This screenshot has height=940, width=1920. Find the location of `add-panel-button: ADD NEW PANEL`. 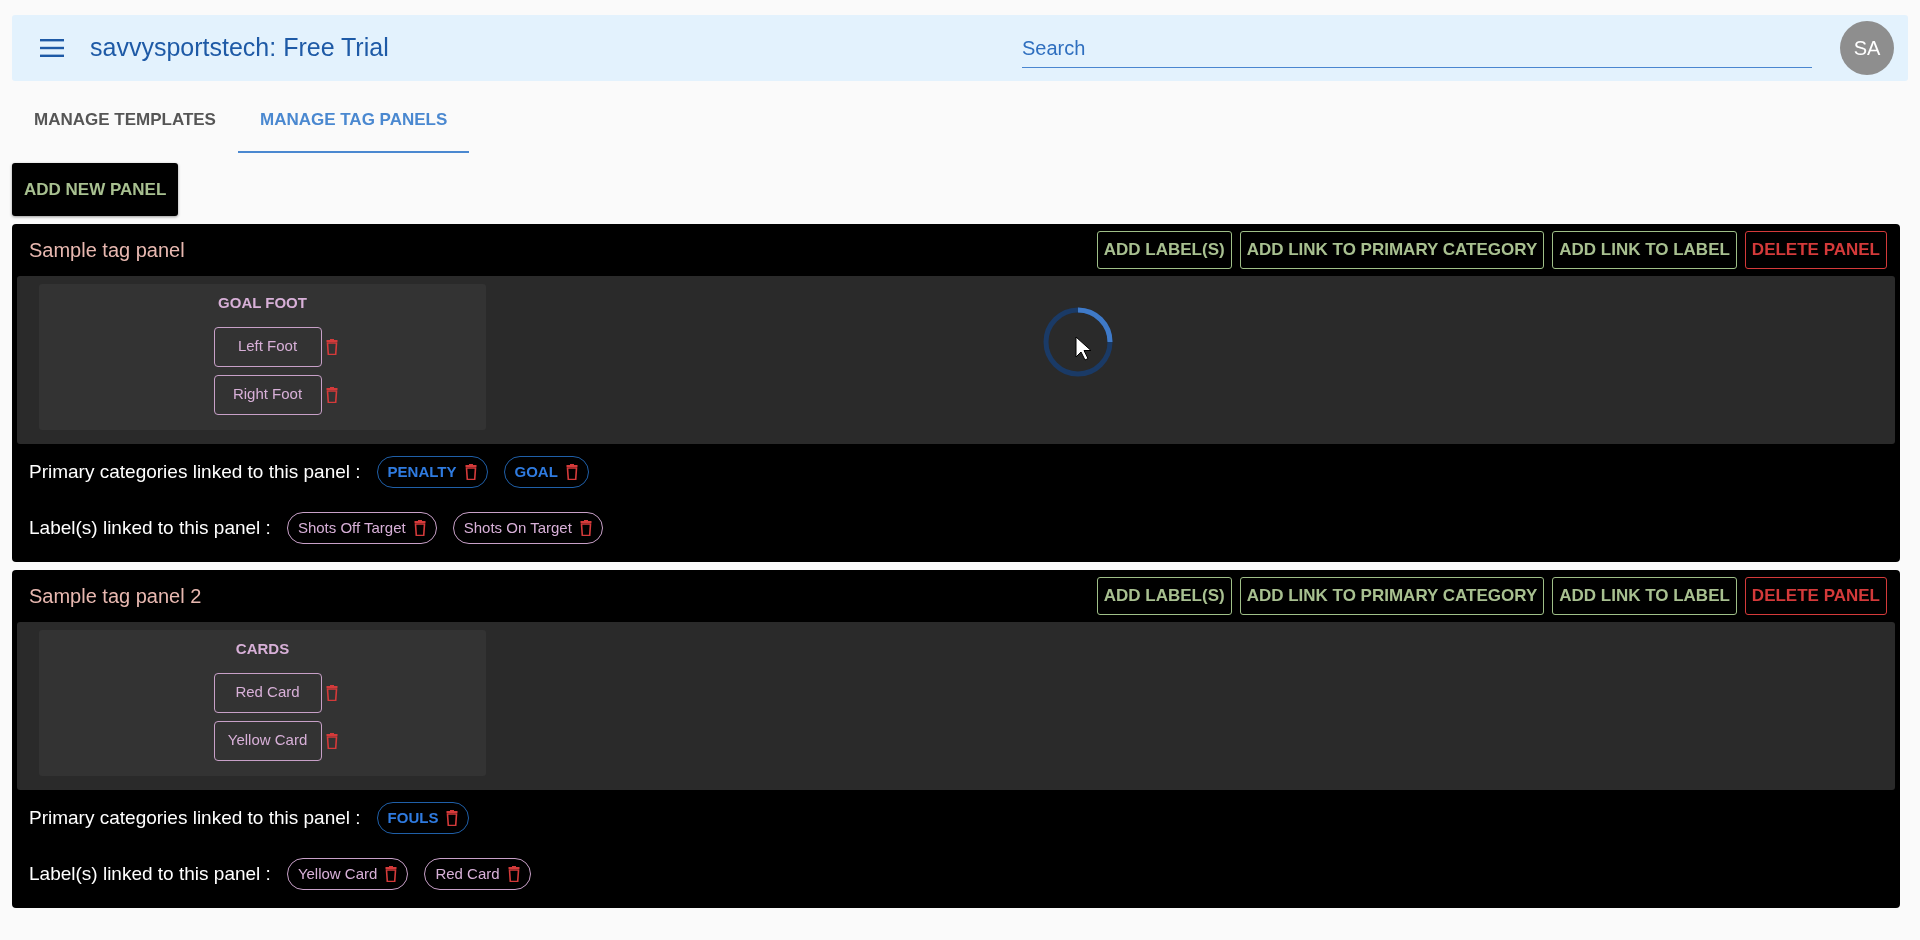

add-panel-button: ADD NEW PANEL is located at coordinates (95, 189).